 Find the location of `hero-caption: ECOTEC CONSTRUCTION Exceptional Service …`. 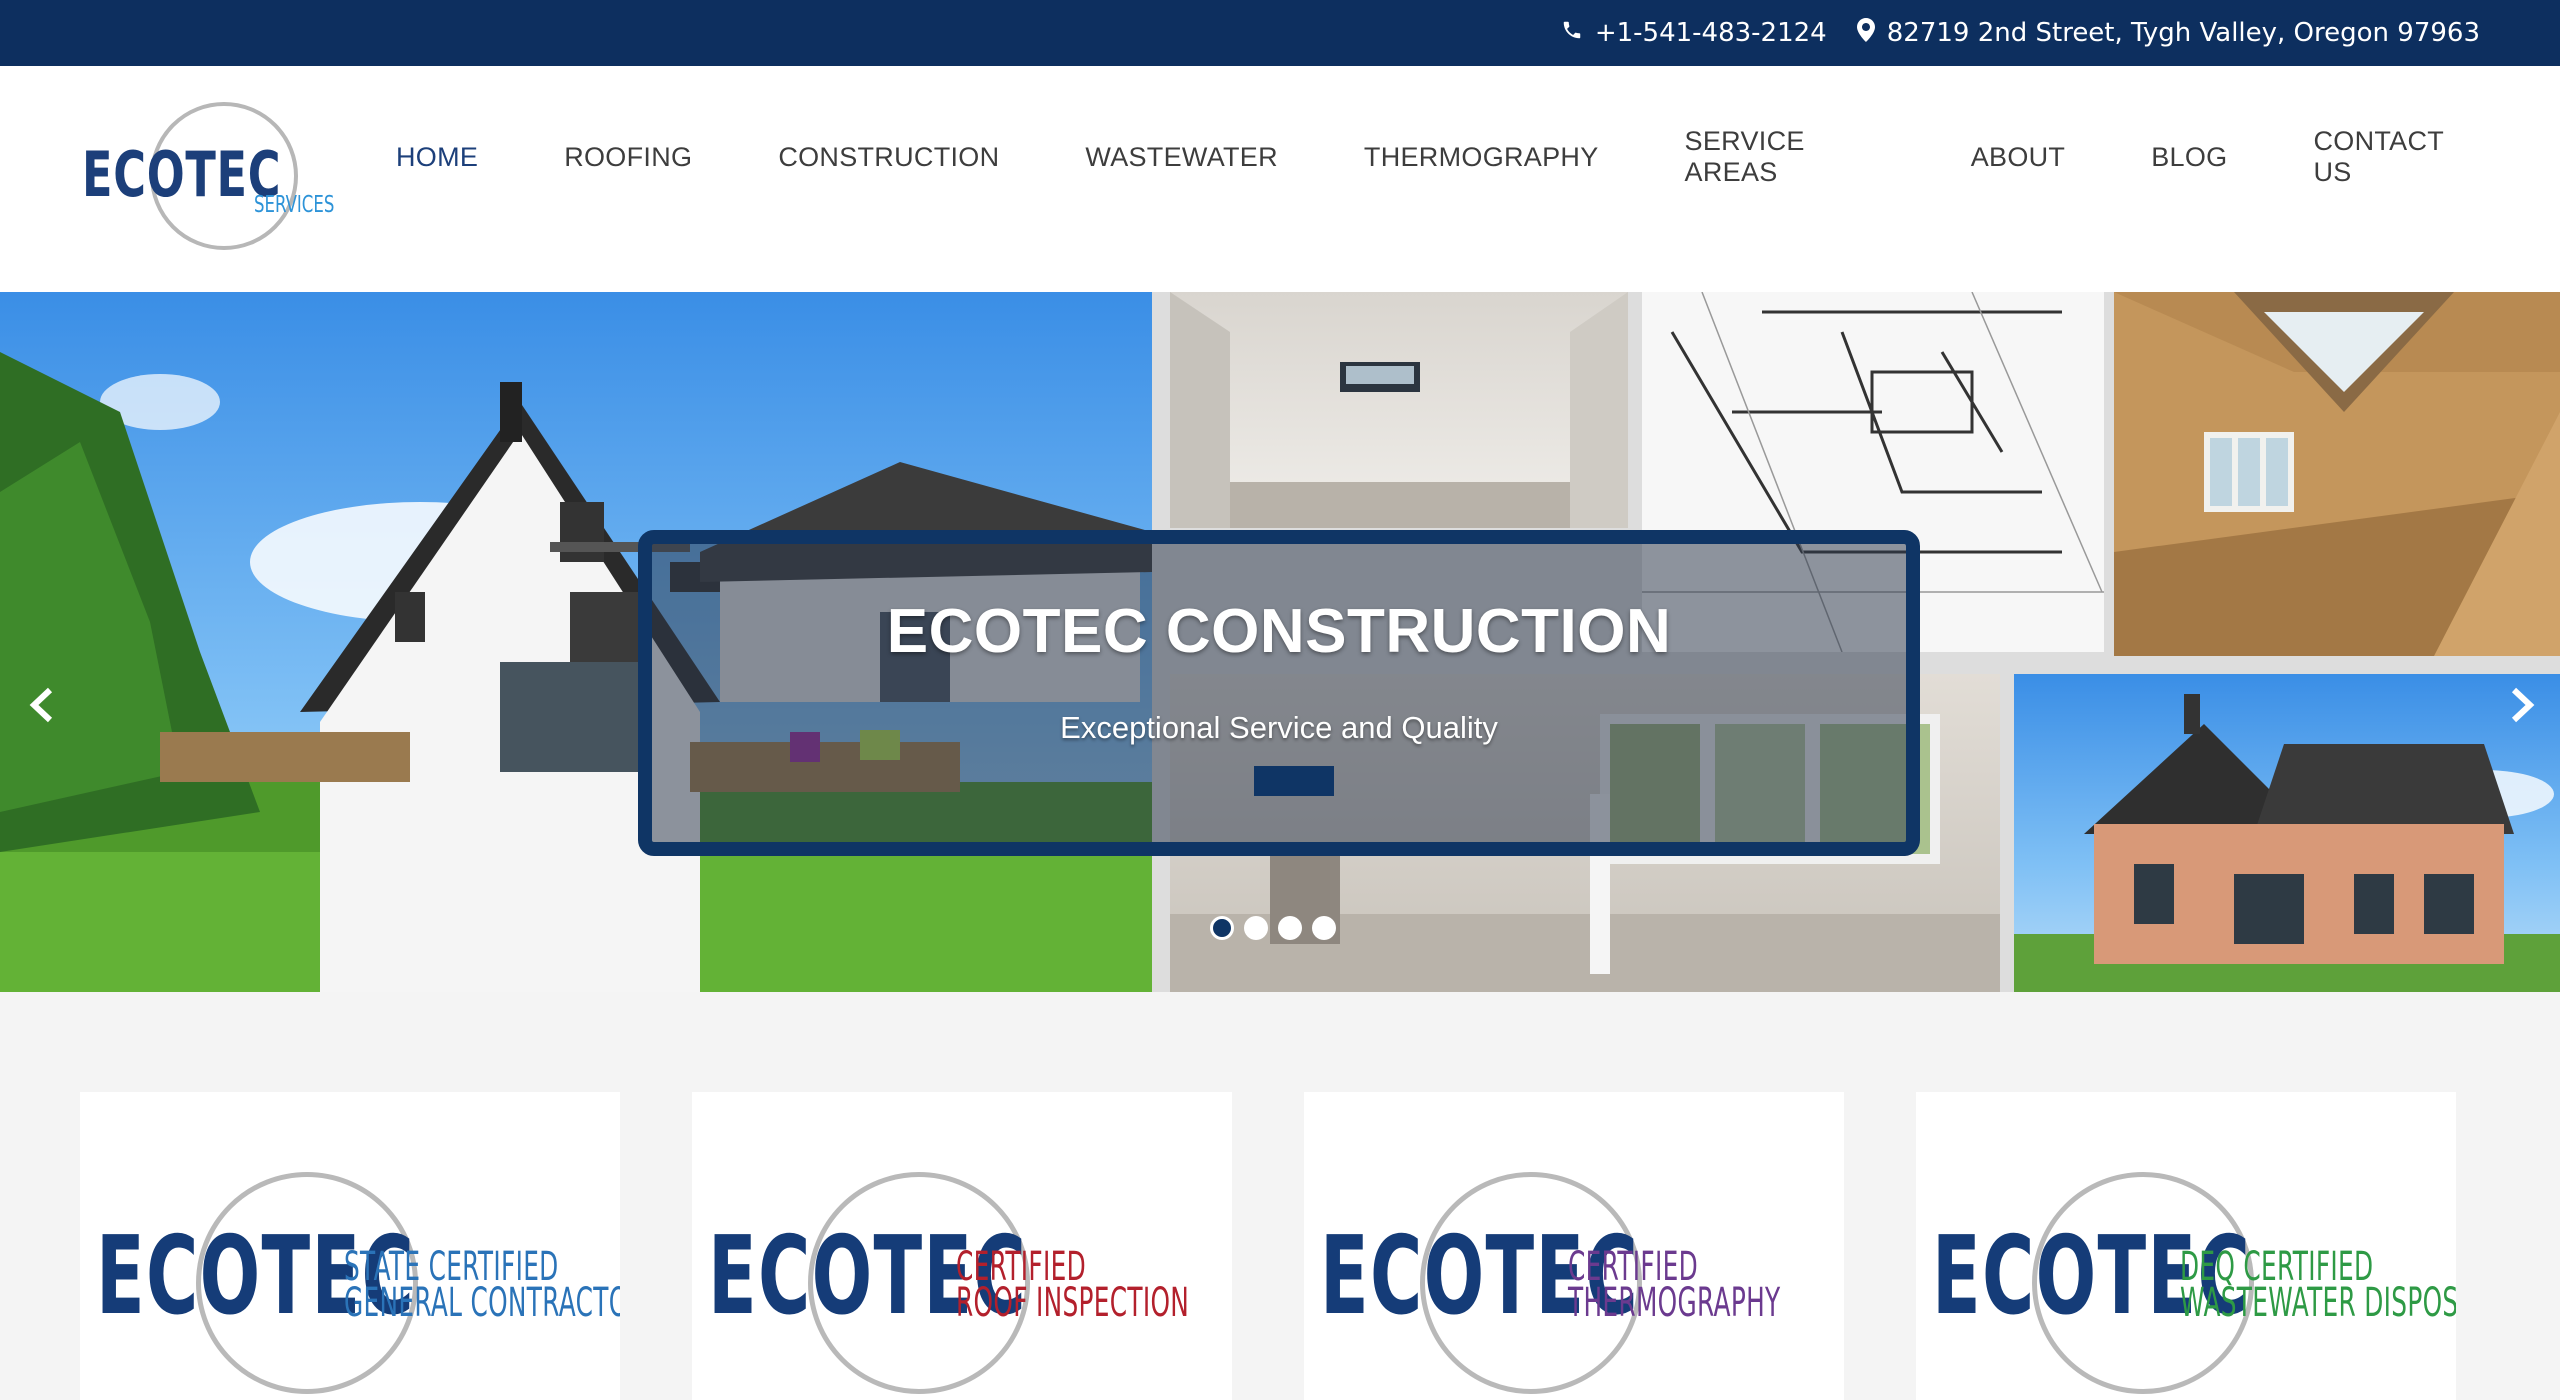

hero-caption: ECOTEC CONSTRUCTION Exceptional Service … is located at coordinates (1279, 693).